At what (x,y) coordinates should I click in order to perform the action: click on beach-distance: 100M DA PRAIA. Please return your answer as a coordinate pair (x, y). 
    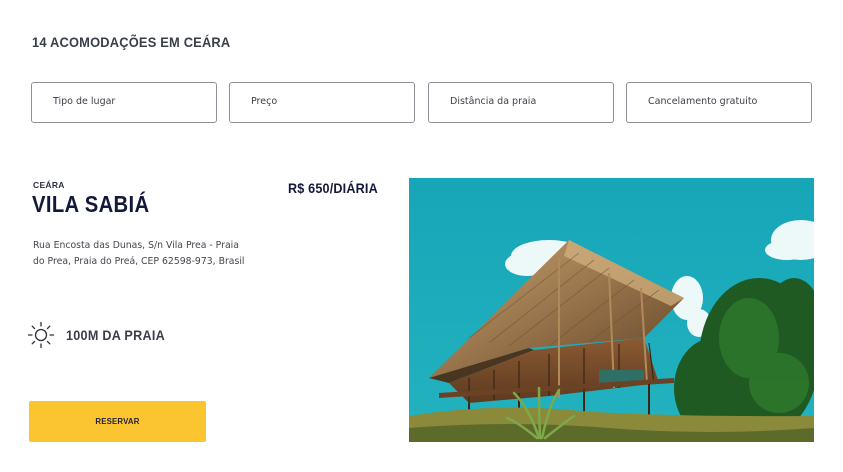
    Looking at the image, I should click on (101, 335).